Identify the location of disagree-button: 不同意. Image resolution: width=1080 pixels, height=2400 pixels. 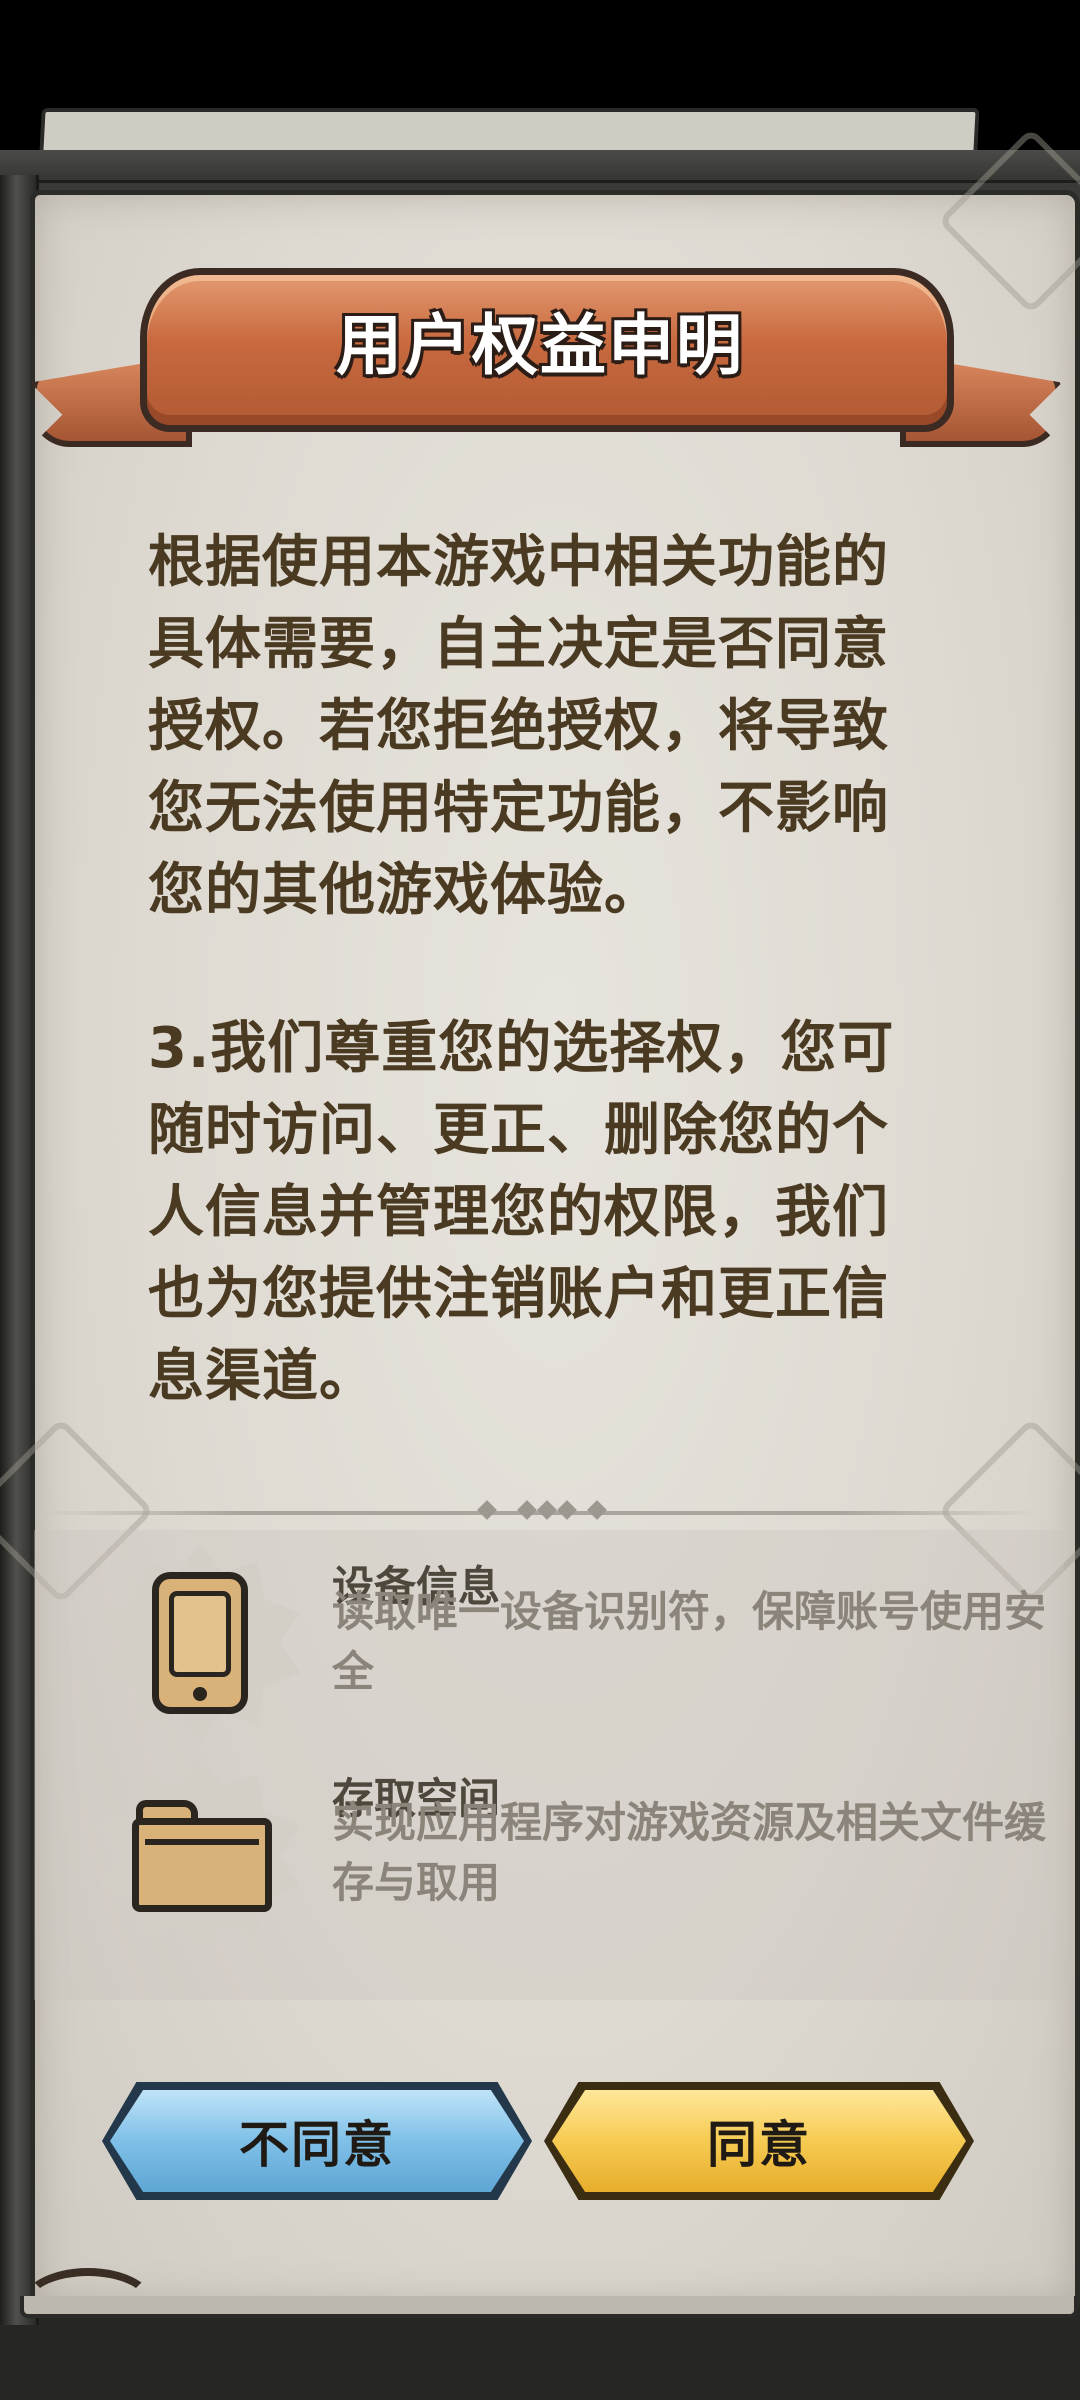
(317, 2141).